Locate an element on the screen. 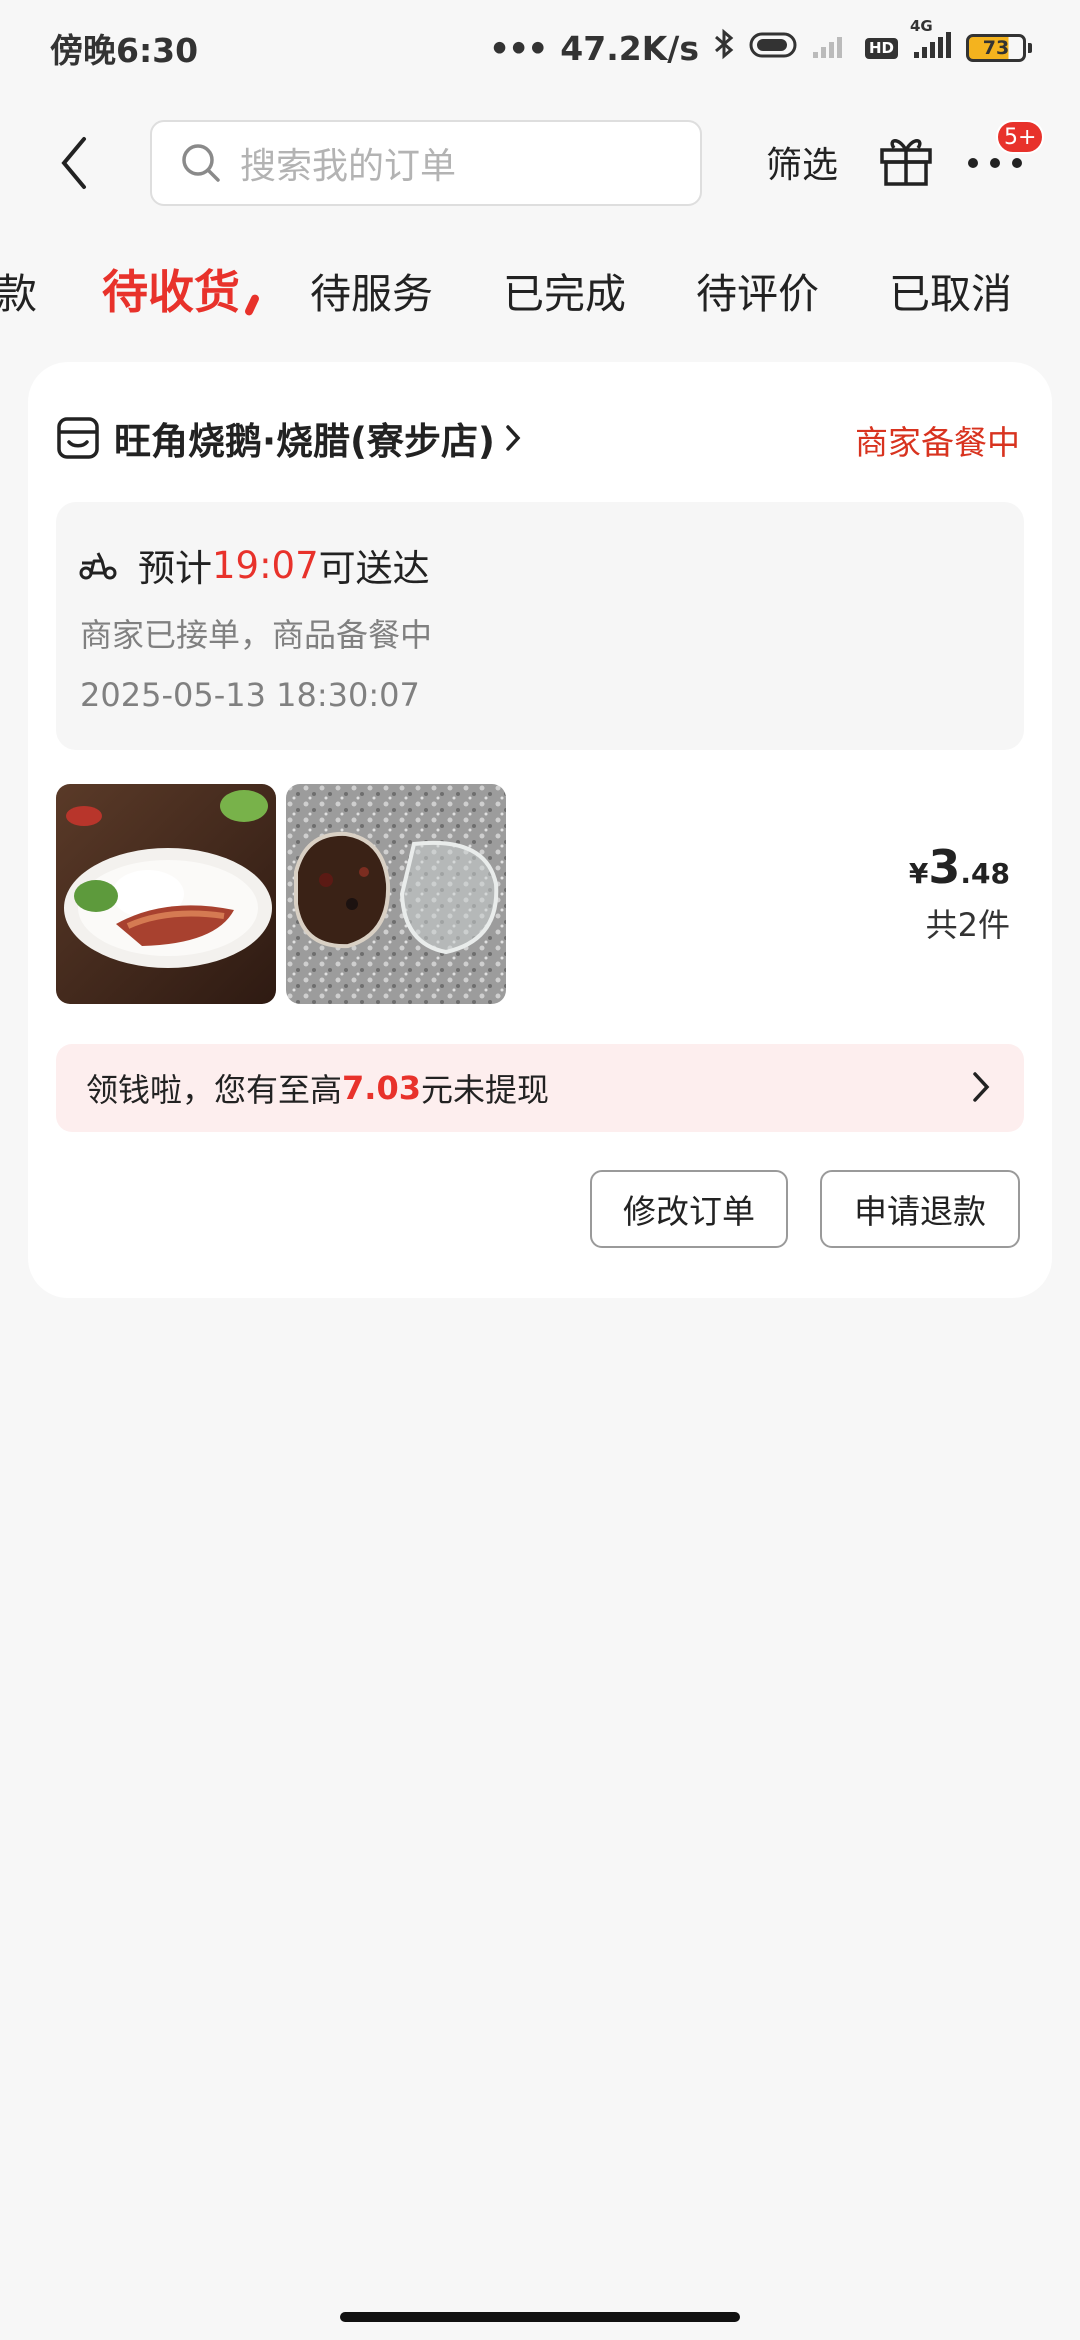  modify-order-button: 修改订单 is located at coordinates (689, 1209).